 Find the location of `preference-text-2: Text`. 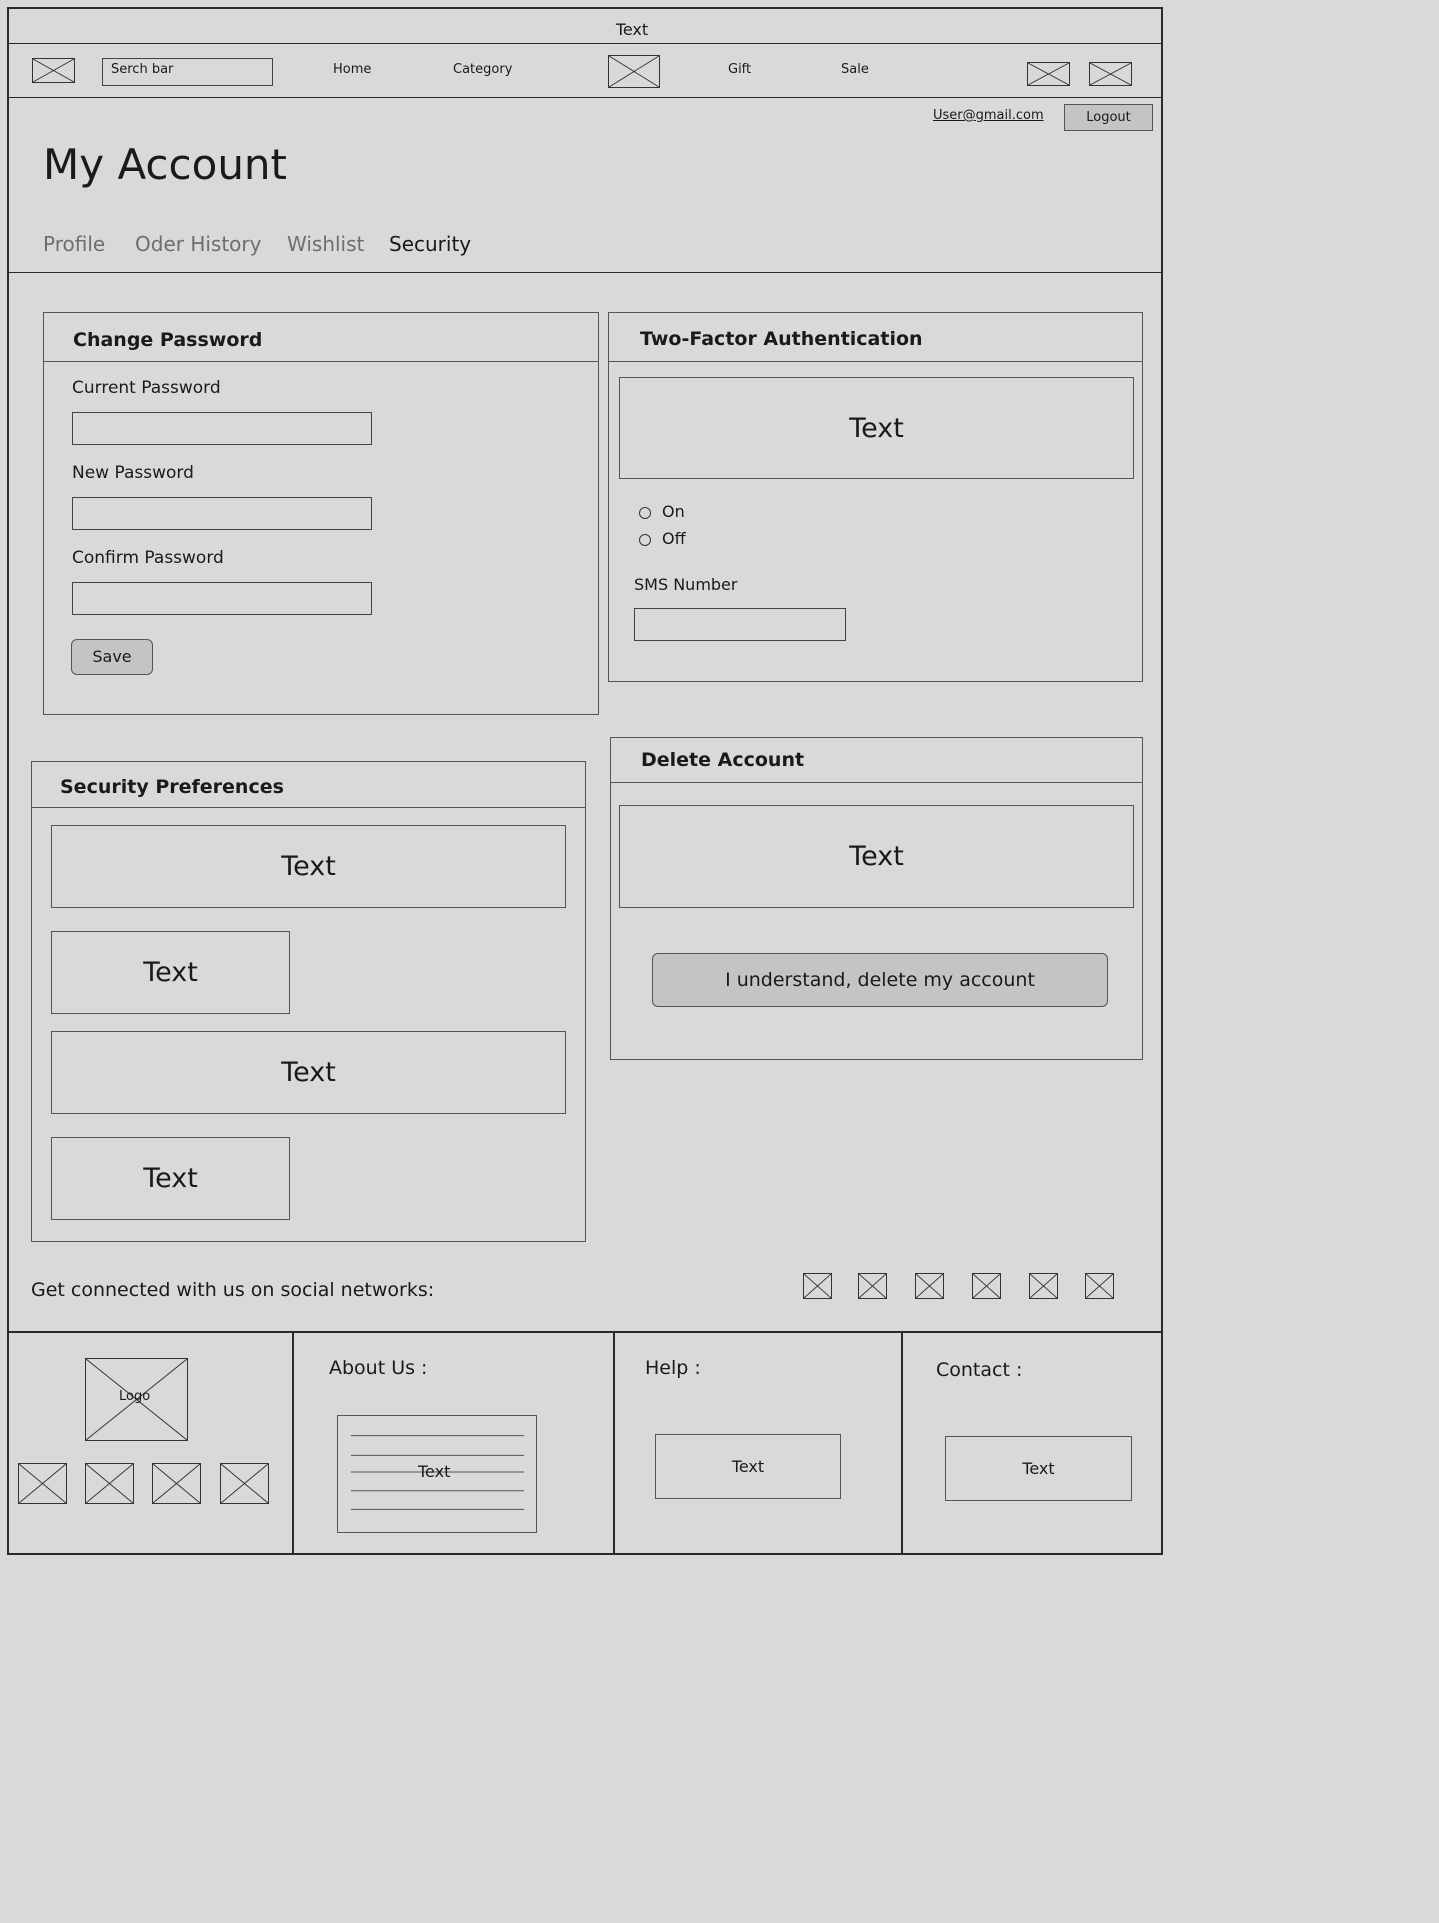

preference-text-2: Text is located at coordinates (170, 972).